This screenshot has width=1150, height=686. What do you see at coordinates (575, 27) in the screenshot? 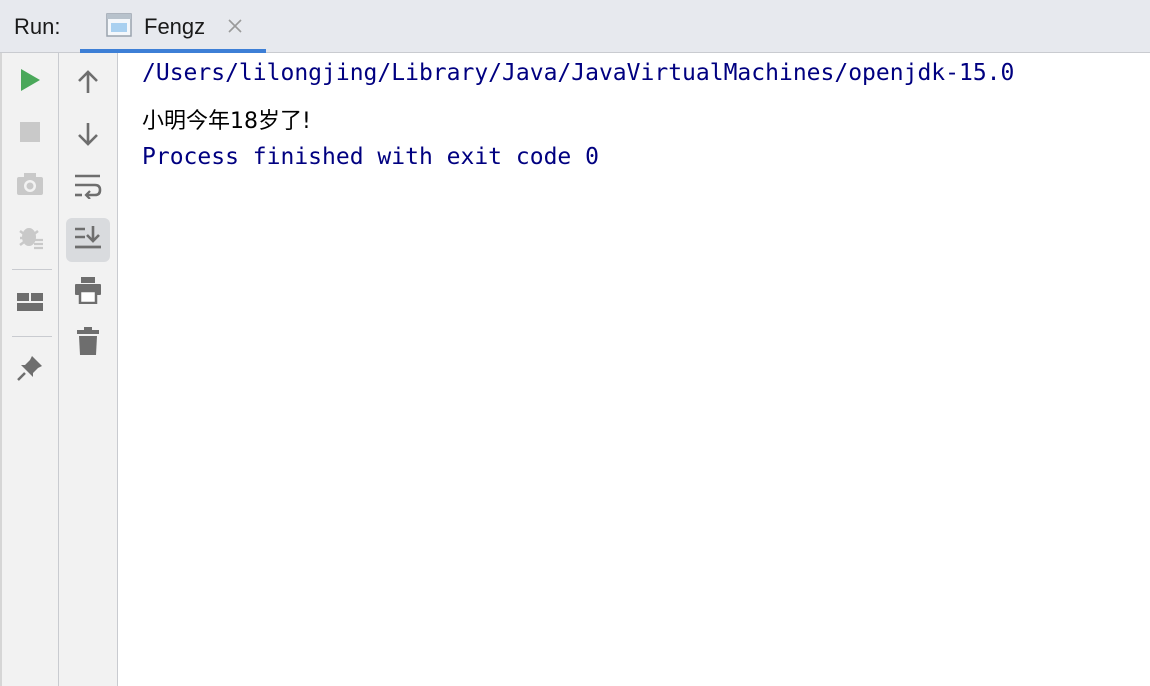
I see `run-tool-window-header: Run: Fengz` at bounding box center [575, 27].